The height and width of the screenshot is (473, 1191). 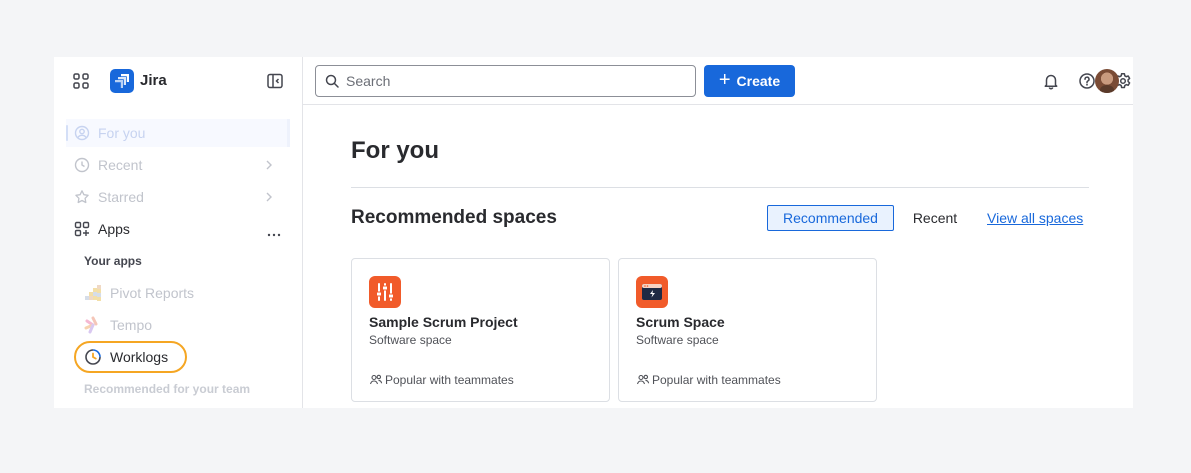 I want to click on sidebar-item-label: Apps, so click(x=114, y=229).